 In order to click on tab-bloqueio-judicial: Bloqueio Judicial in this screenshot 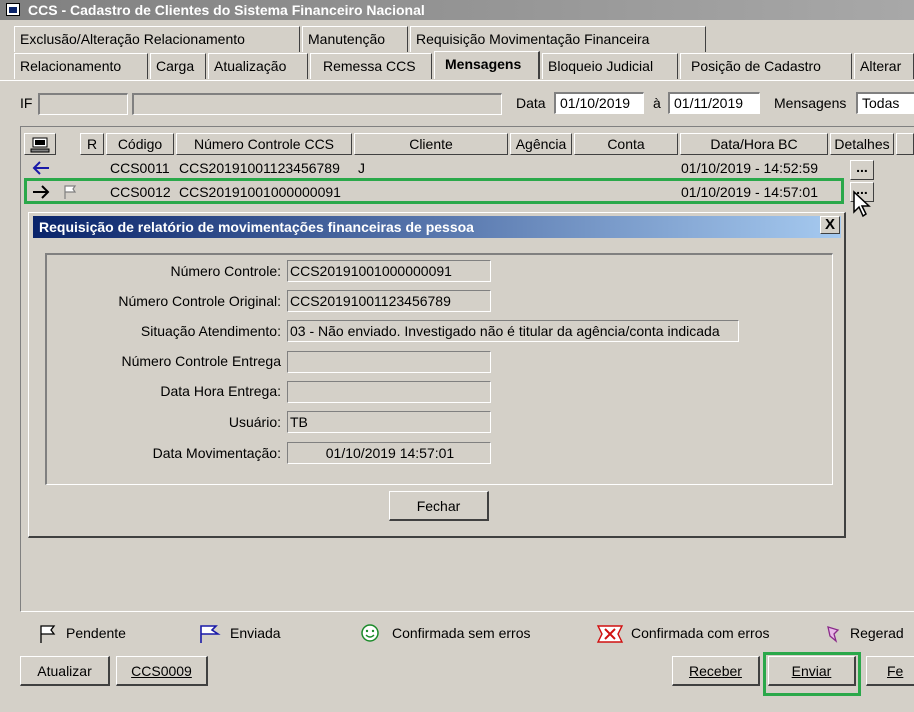, I will do `click(610, 66)`.